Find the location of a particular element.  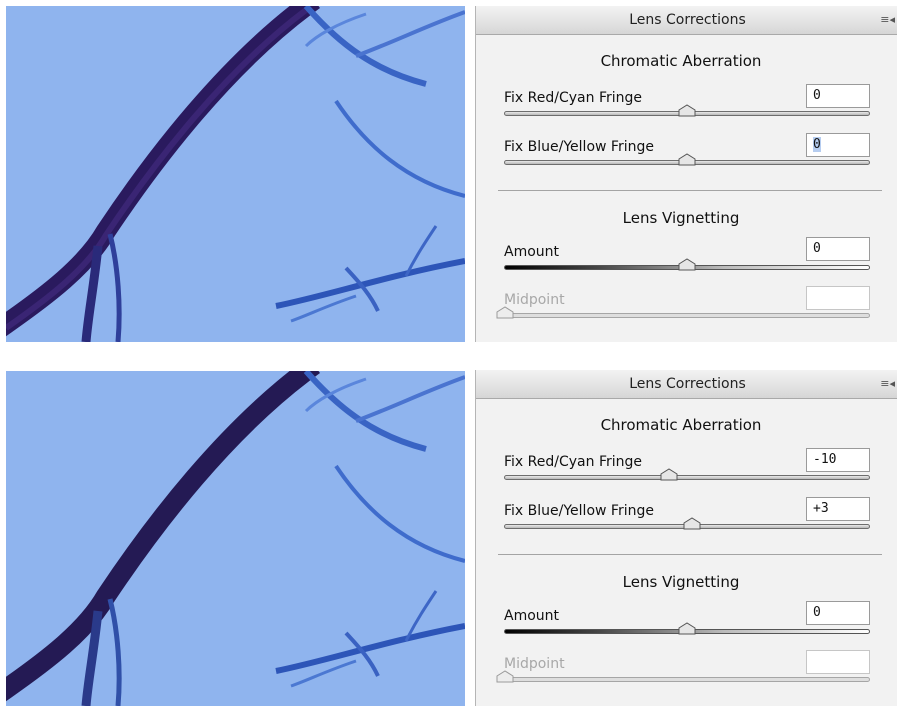

blue-yellow-input: +3 is located at coordinates (838, 509).